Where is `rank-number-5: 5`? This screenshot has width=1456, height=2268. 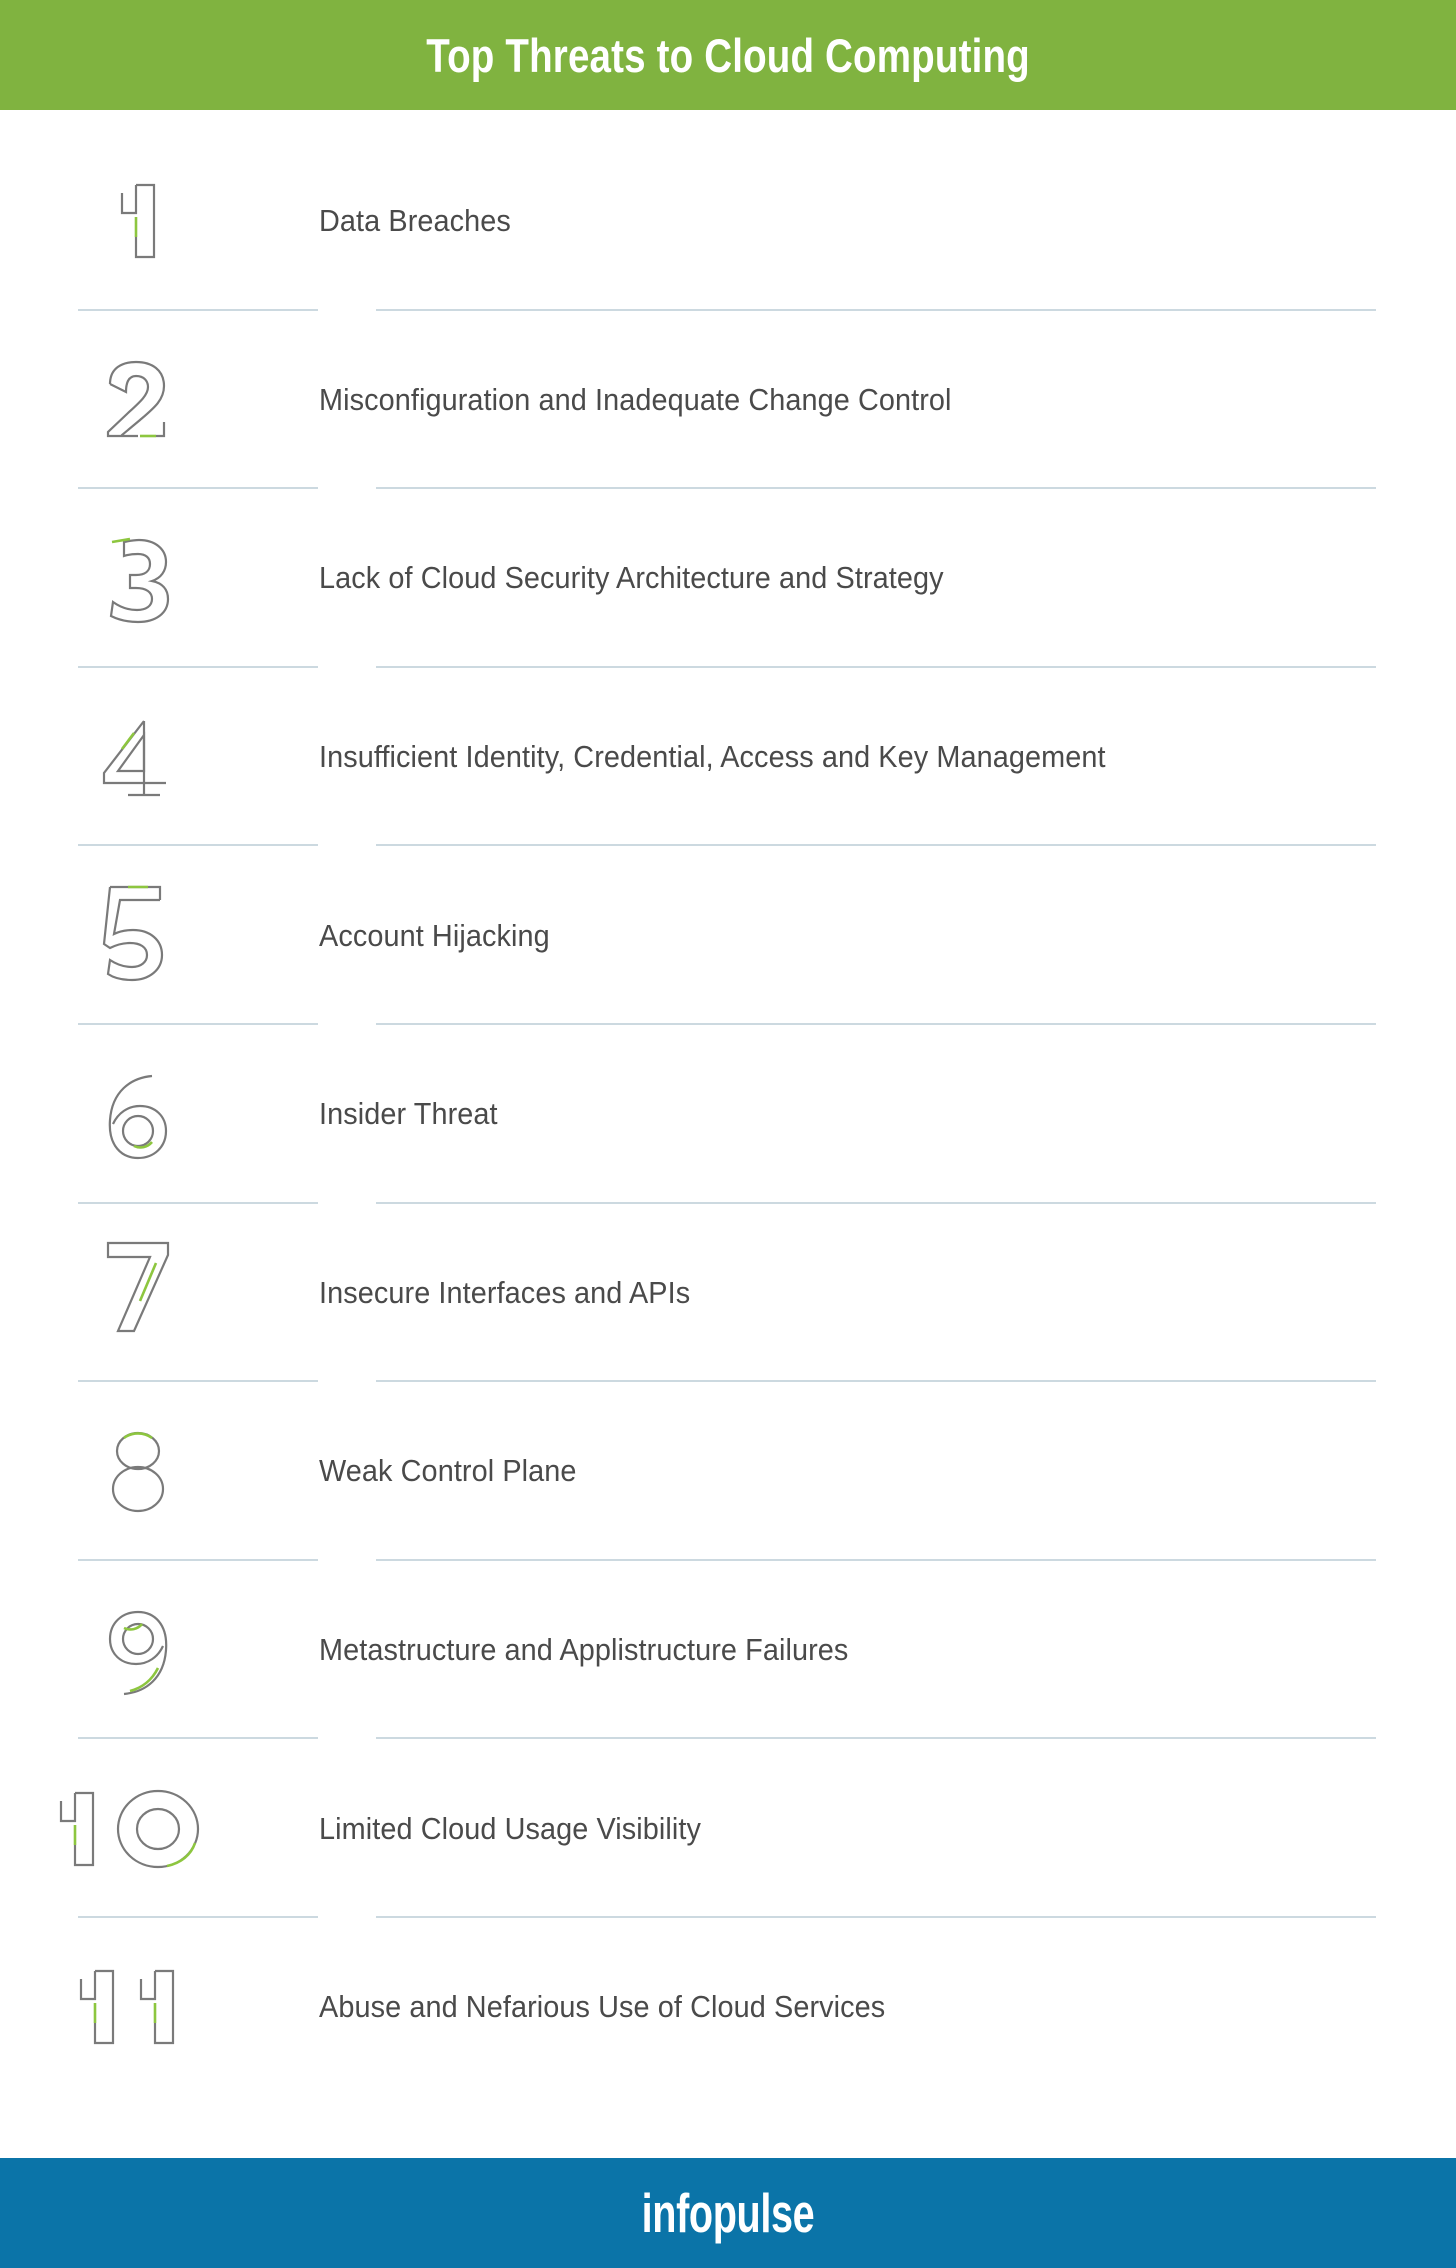
rank-number-5: 5 is located at coordinates (137, 935).